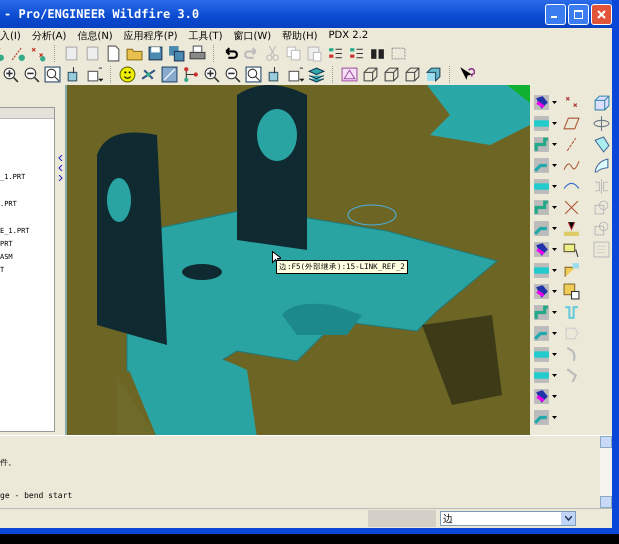  I want to click on maximize-button, so click(578, 14).